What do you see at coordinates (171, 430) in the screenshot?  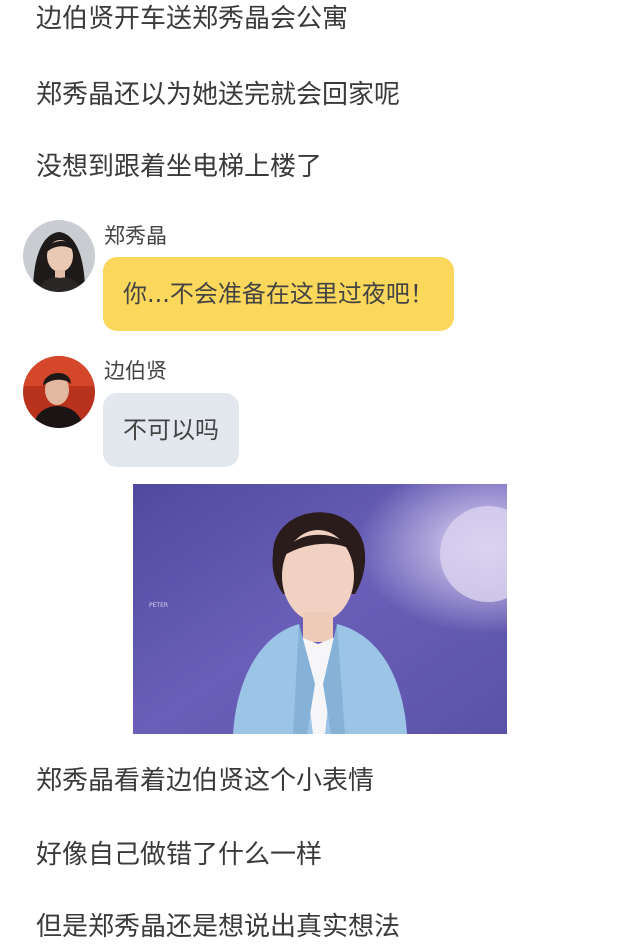 I see `chat-bubble: 不可以吗` at bounding box center [171, 430].